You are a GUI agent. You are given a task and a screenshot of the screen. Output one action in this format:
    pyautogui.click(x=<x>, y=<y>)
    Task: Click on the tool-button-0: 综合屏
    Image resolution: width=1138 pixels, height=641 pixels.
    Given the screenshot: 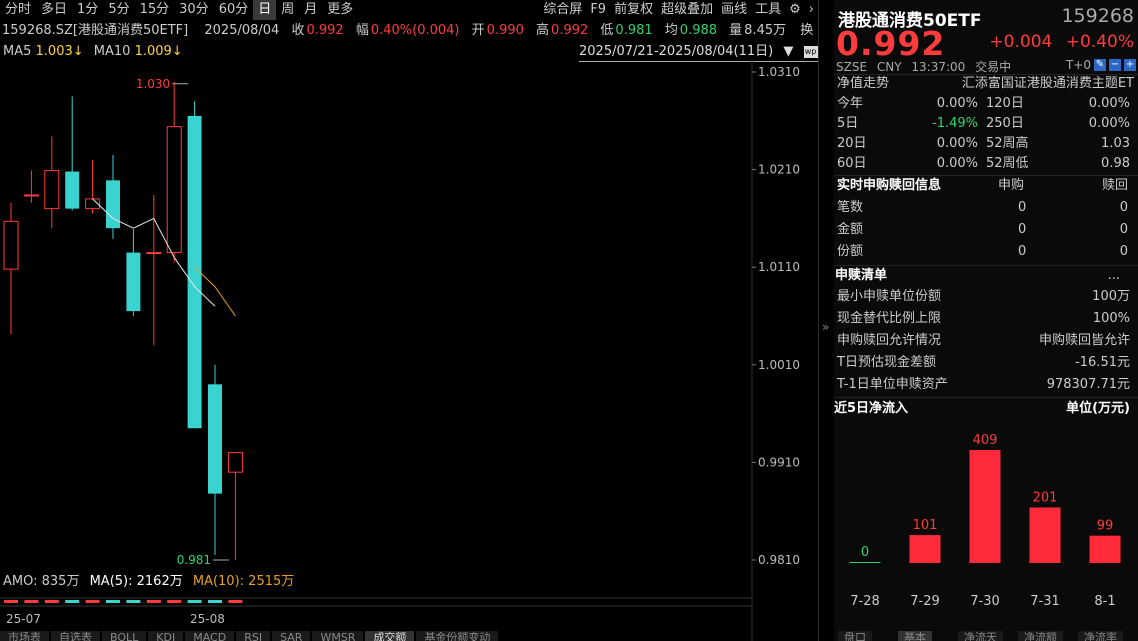 What is the action you would take?
    pyautogui.click(x=562, y=10)
    